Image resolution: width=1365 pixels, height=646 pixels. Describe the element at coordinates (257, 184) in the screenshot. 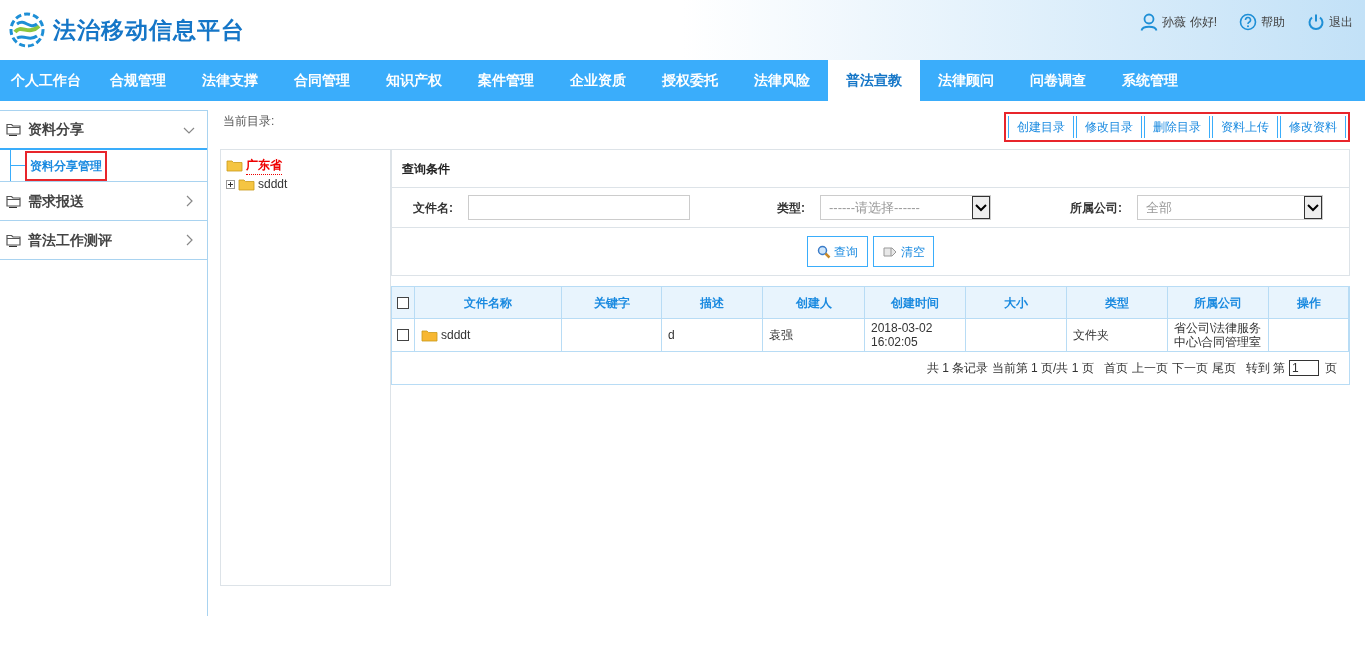

I see `tree-node: sdddt` at that location.